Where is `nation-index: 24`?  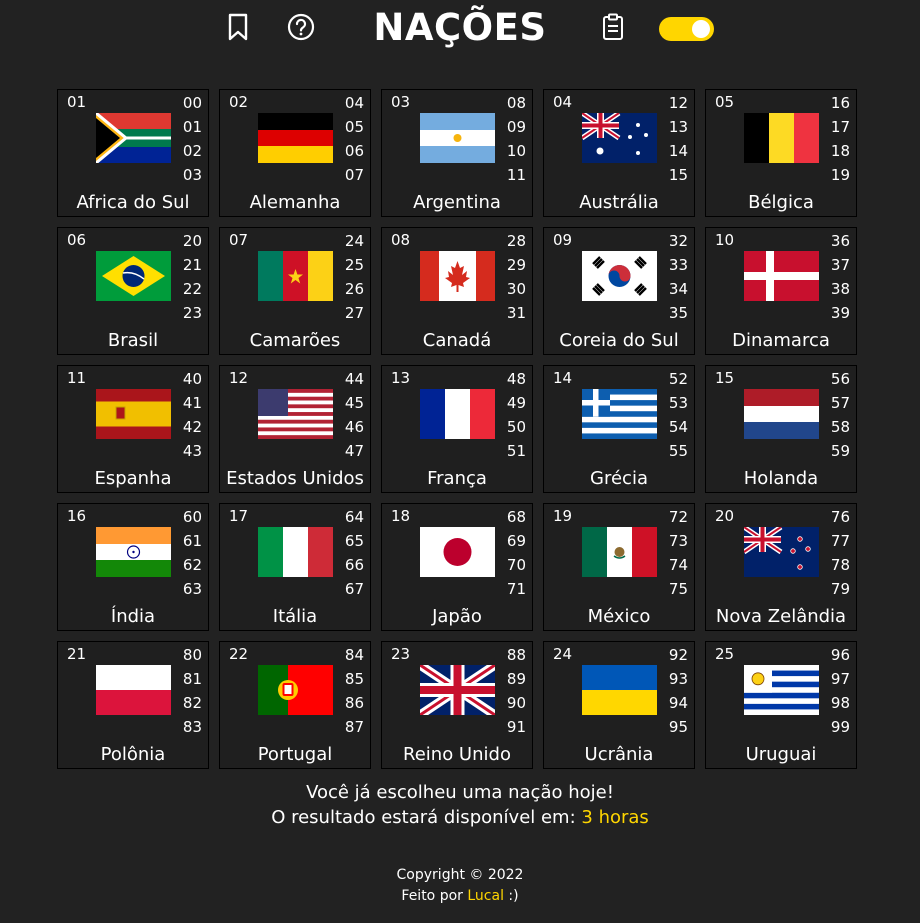
nation-index: 24 is located at coordinates (563, 654).